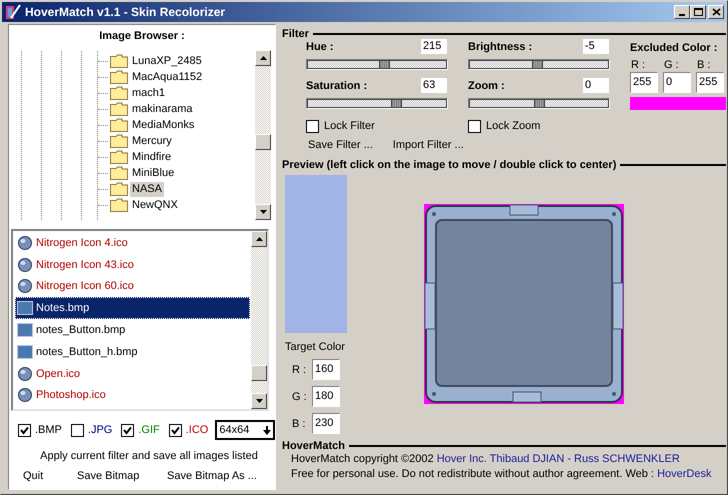 The height and width of the screenshot is (495, 728). I want to click on section-label: Excluded Color :, so click(674, 48).